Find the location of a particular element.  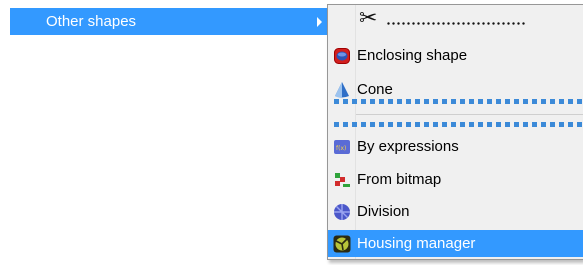

submenu-arrow-icon is located at coordinates (319, 22).